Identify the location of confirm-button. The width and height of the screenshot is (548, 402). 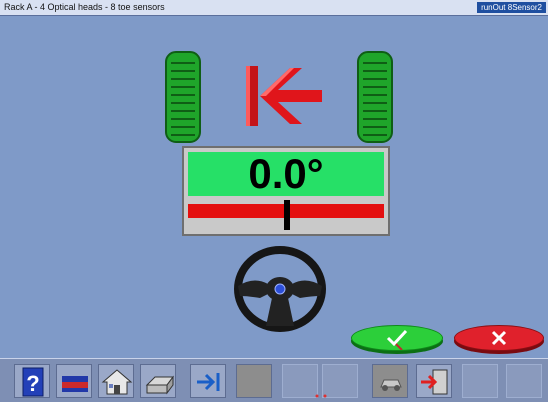
(397, 338).